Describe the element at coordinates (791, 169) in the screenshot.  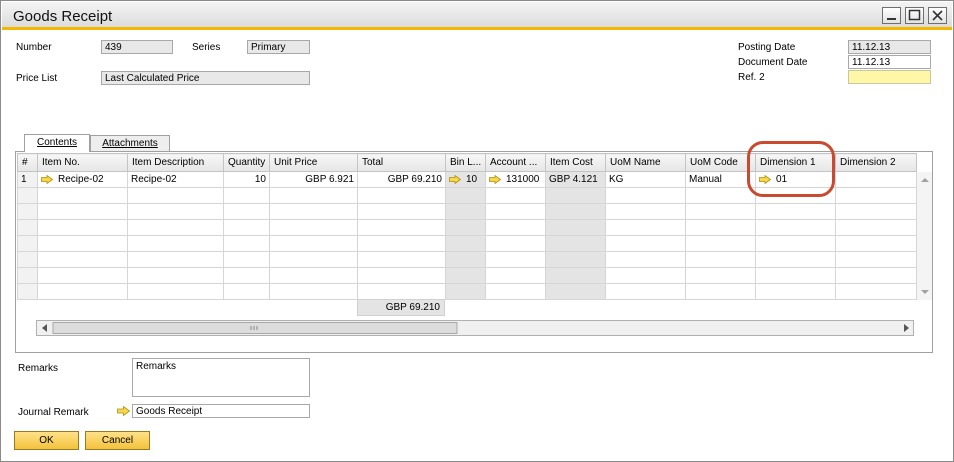
I see `dimension-1-highlight` at that location.